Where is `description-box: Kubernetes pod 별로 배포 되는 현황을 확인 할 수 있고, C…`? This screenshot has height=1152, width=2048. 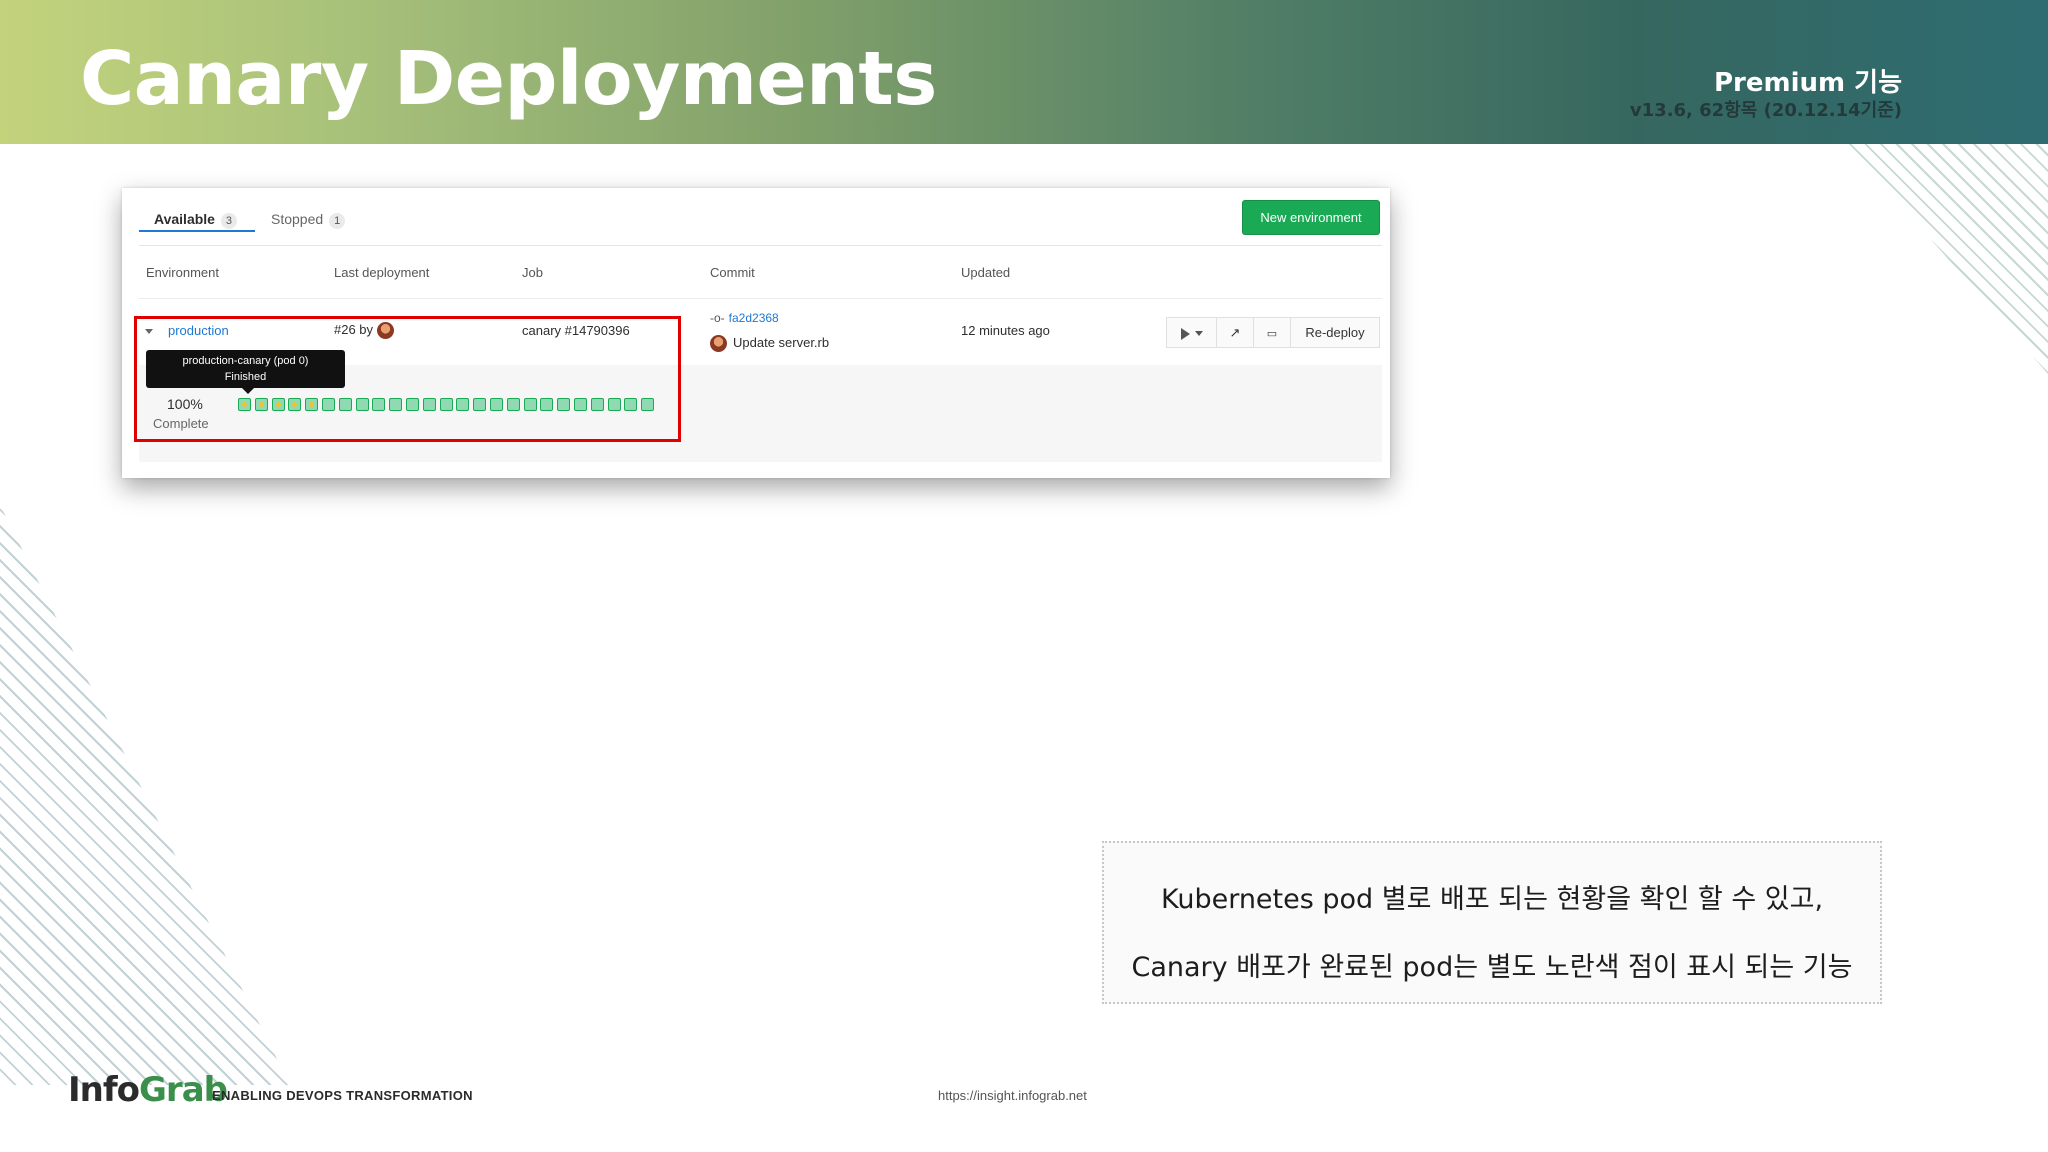
description-box: Kubernetes pod 별로 배포 되는 현황을 확인 할 수 있고, C… is located at coordinates (1492, 922).